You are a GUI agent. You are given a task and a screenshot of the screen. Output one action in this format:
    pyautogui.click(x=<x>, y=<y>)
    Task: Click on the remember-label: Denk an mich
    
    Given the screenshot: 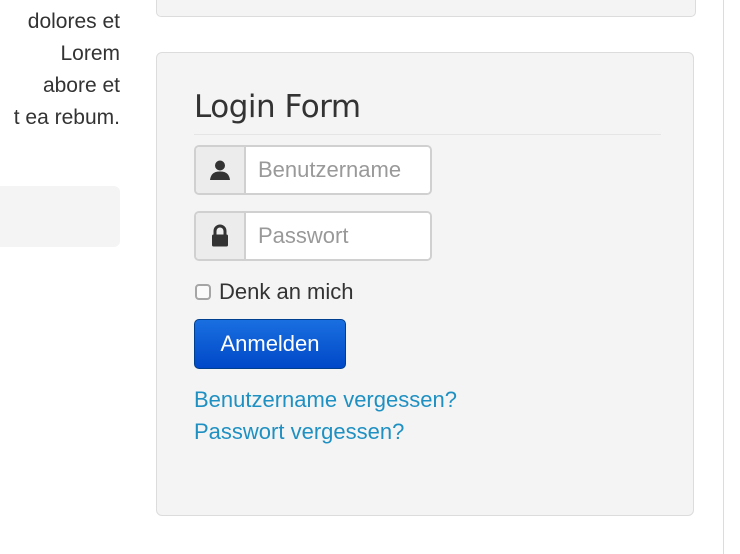 What is the action you would take?
    pyautogui.click(x=286, y=292)
    